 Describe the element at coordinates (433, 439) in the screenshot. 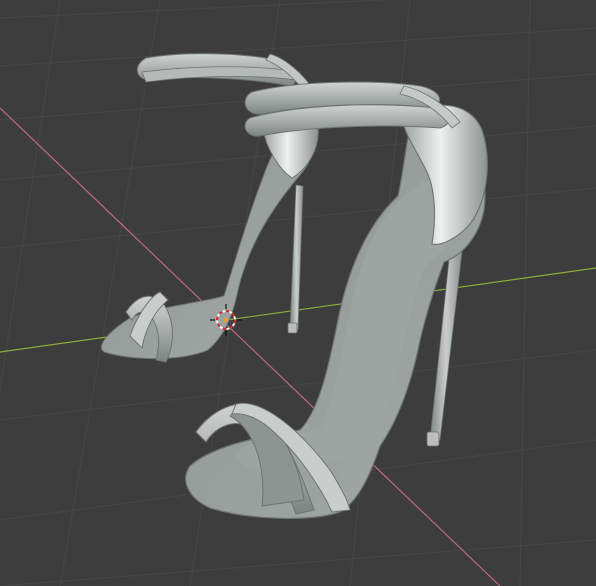

I see `right-heel-tip` at that location.